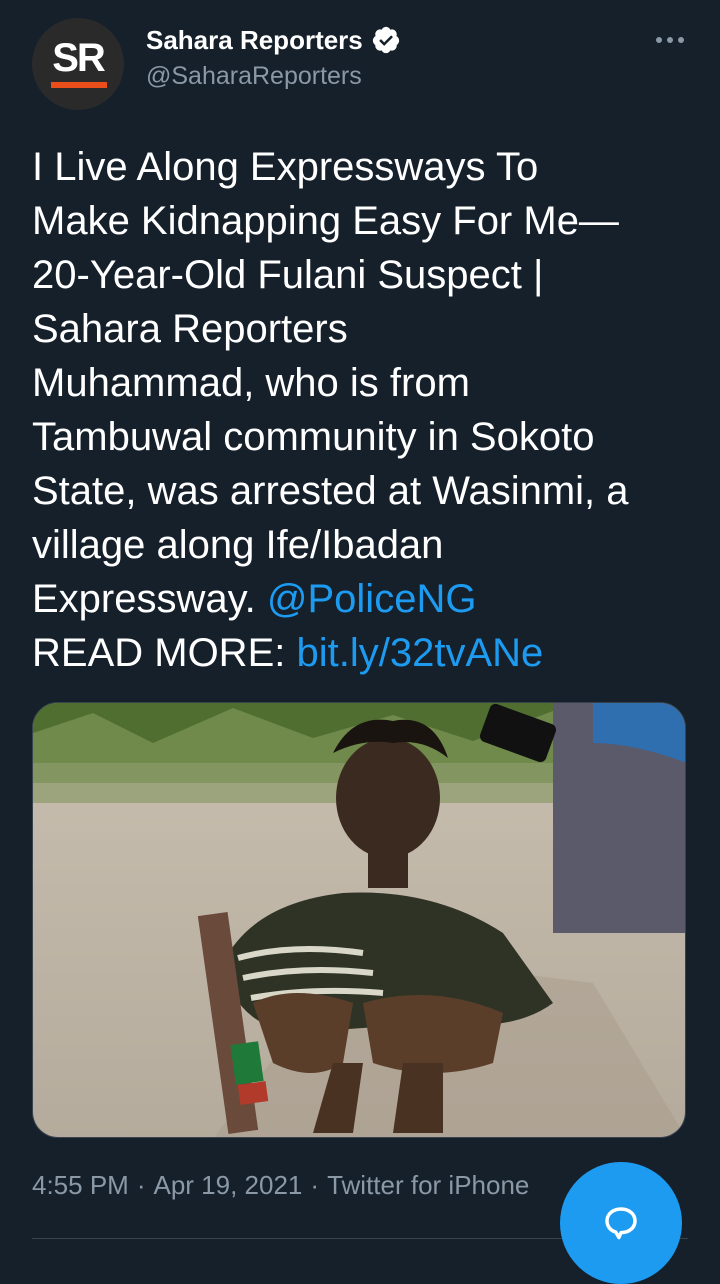  Describe the element at coordinates (80, 1185) in the screenshot. I see `tweet-time: 4:55 PM` at that location.